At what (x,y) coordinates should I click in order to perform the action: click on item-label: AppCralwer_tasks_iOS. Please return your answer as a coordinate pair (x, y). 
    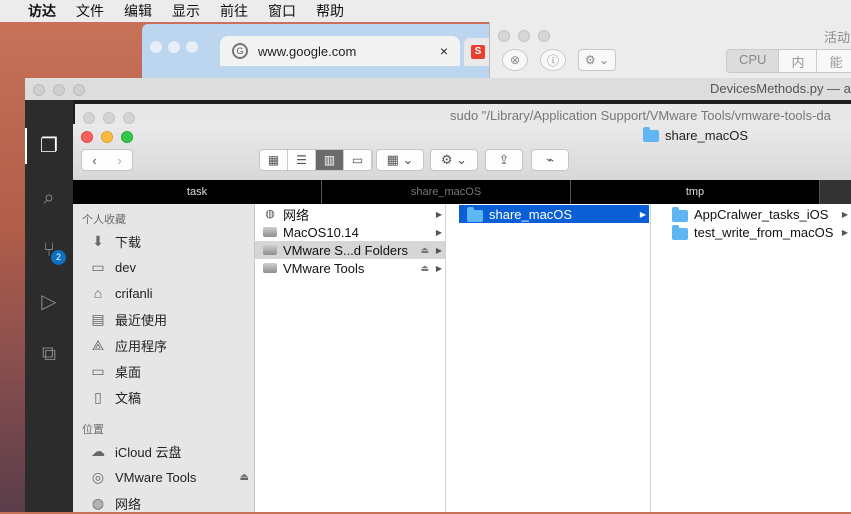
    Looking at the image, I should click on (761, 214).